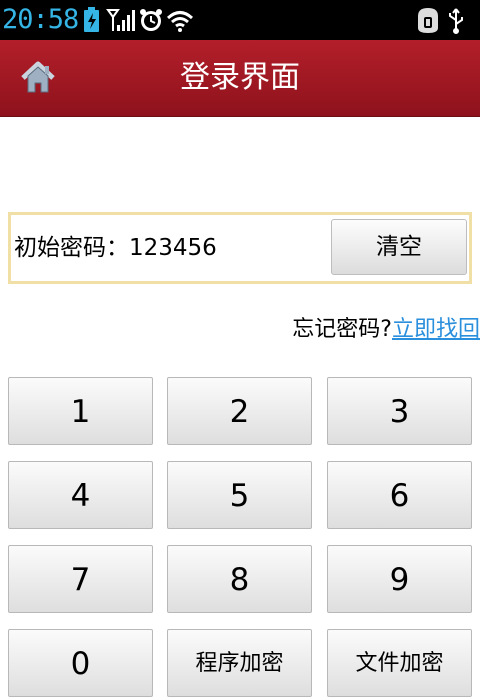 The width and height of the screenshot is (480, 698). I want to click on key-4: 4, so click(80, 495).